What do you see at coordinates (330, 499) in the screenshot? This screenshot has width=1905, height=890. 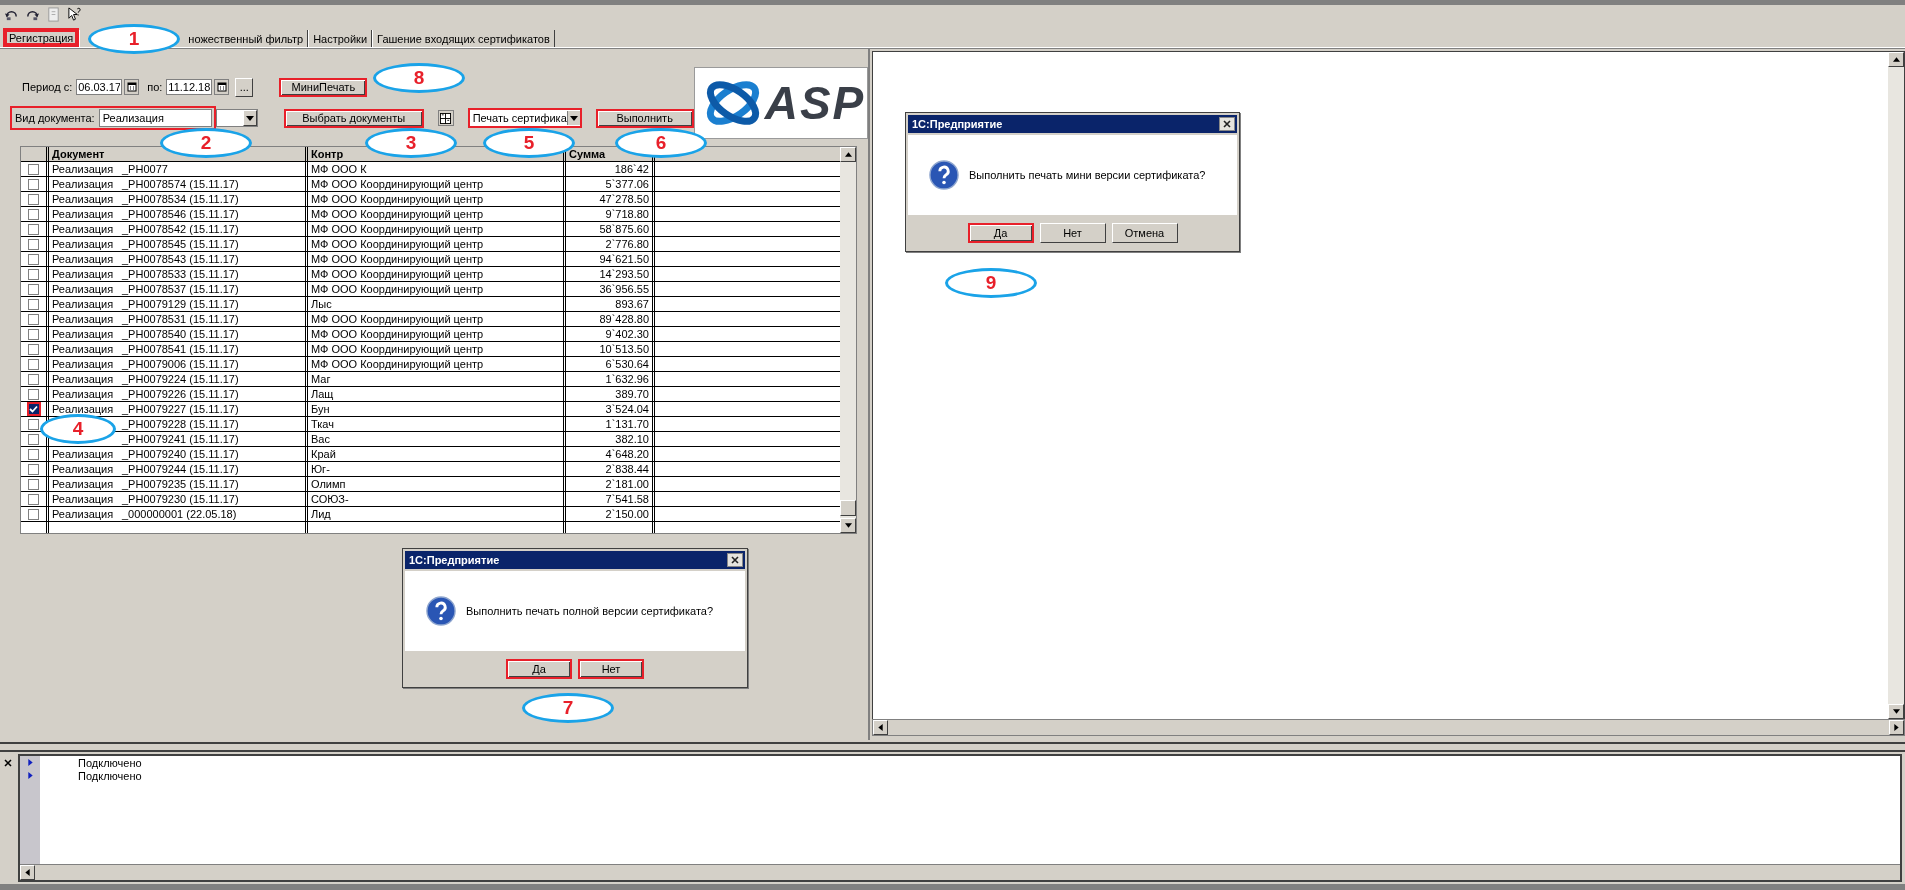 I see `contractor-text: СОЮЗ-` at bounding box center [330, 499].